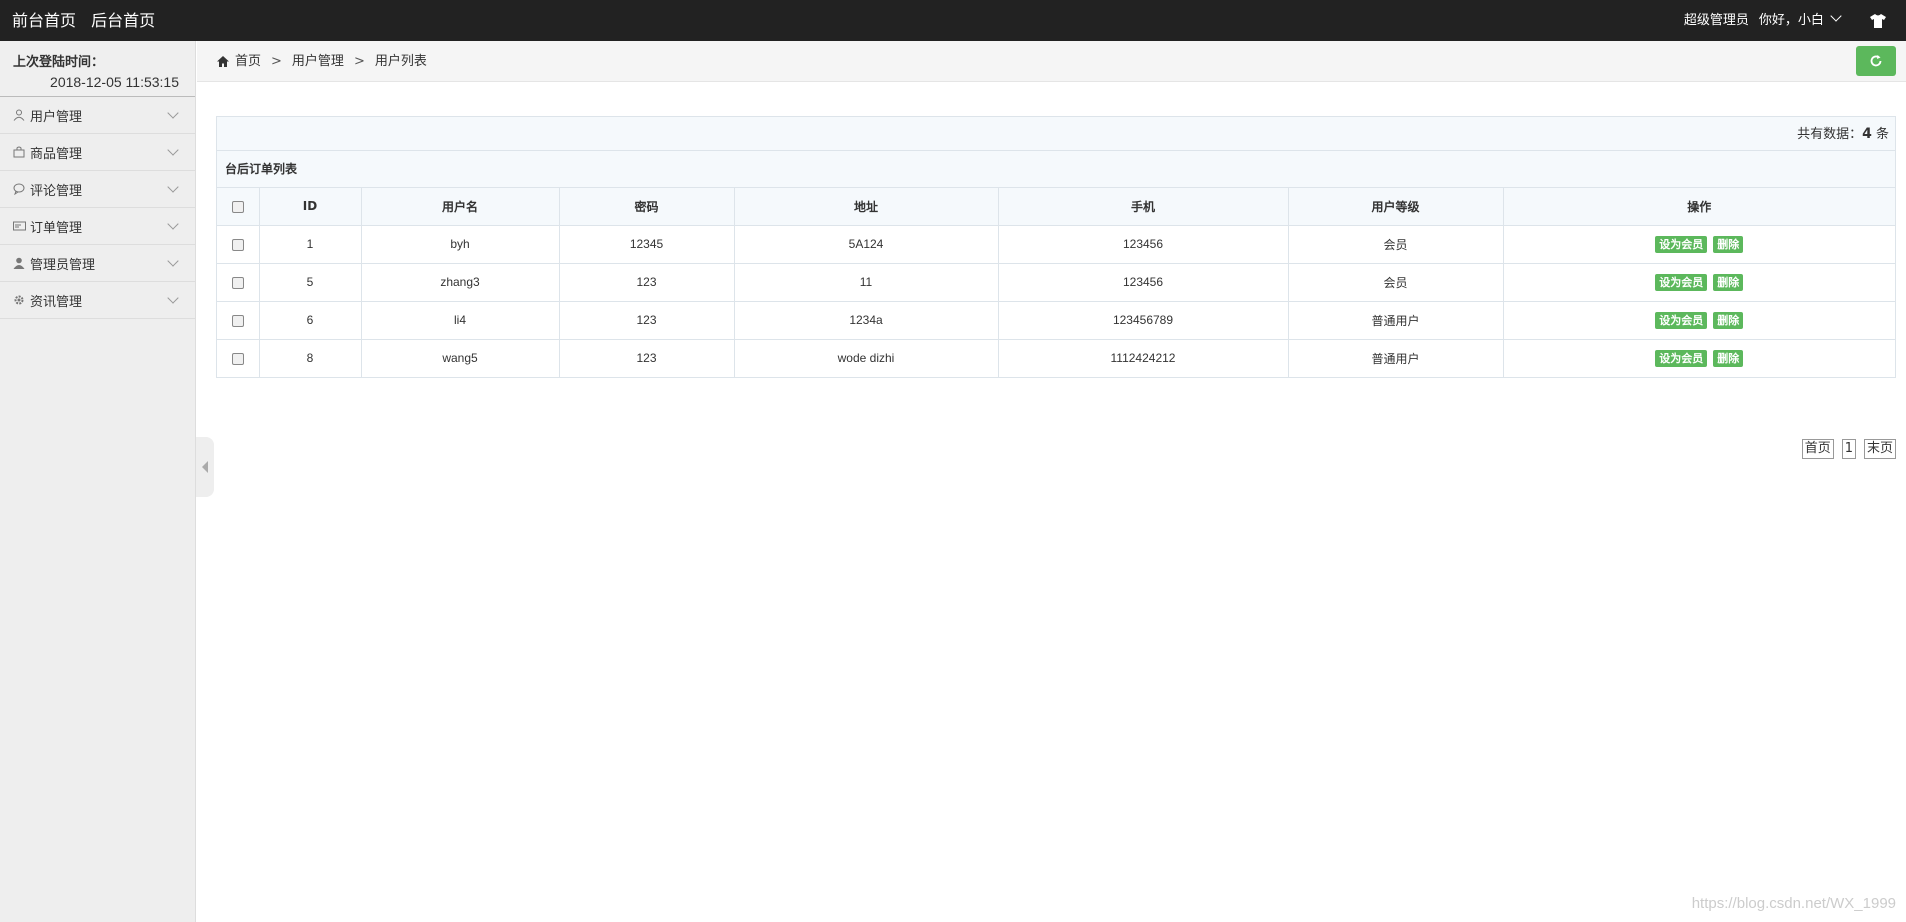 This screenshot has width=1906, height=922. Describe the element at coordinates (866, 320) in the screenshot. I see `cell-address: 1234a` at that location.